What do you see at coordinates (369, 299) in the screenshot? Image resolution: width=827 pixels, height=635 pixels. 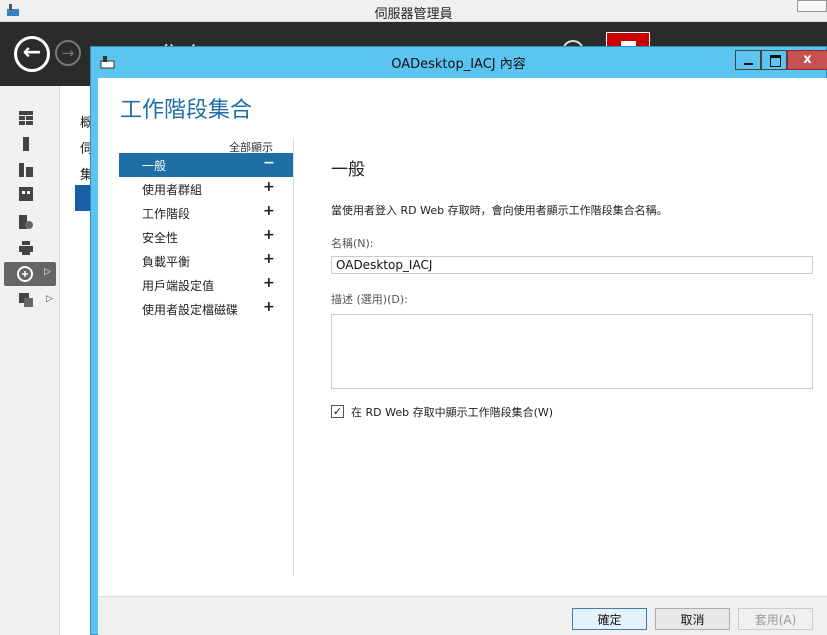 I see `description-label: 描述 (選用)(D):` at bounding box center [369, 299].